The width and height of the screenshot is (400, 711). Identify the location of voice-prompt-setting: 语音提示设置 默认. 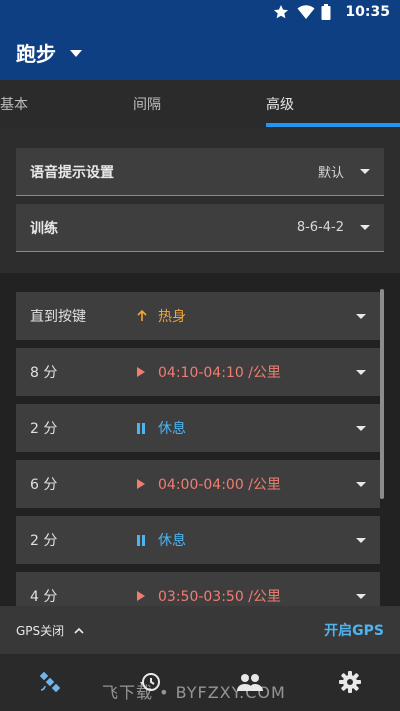
(200, 172).